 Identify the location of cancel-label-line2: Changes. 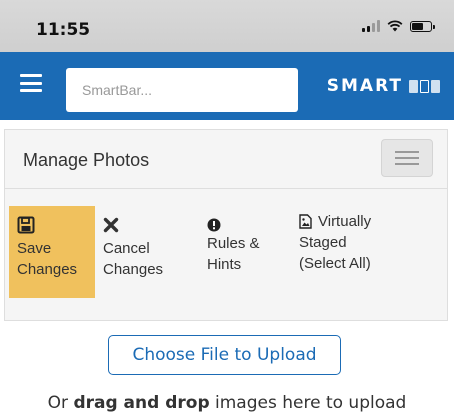
(133, 269).